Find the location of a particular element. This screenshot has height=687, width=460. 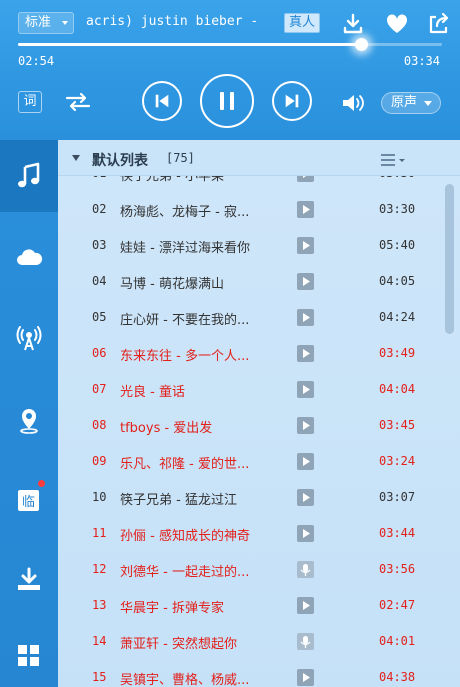

sidebar-item-temp-list: 临 is located at coordinates (29, 500).